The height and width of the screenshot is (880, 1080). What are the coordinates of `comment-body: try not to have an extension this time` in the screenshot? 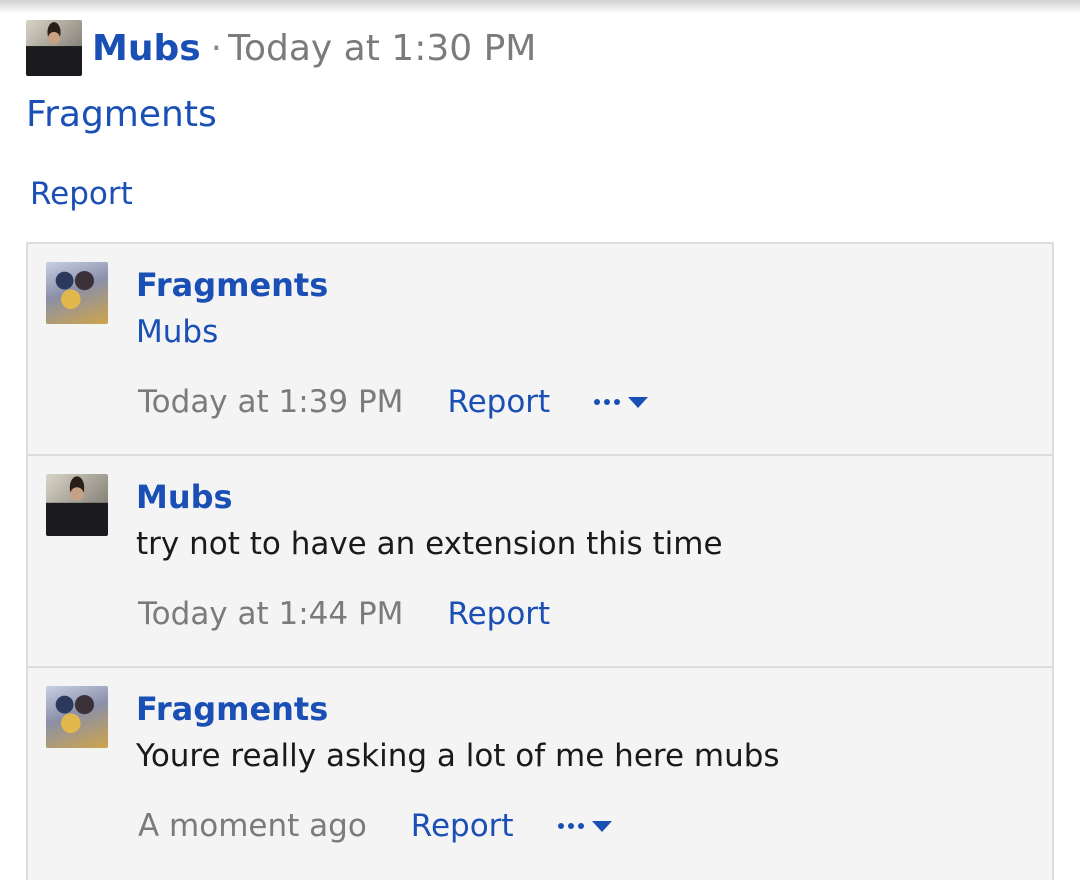 It's located at (429, 544).